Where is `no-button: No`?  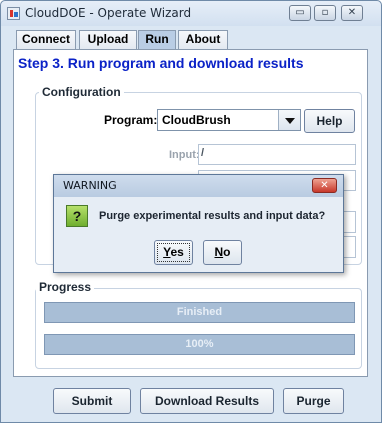
no-button: No is located at coordinates (222, 252).